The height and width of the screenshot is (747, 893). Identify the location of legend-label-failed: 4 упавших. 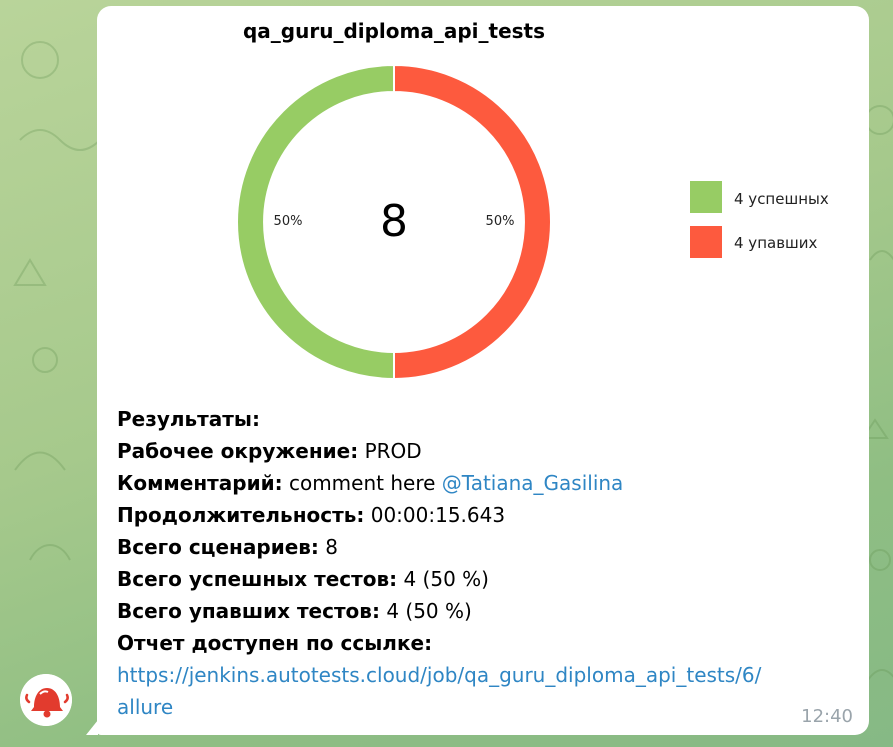
(776, 243).